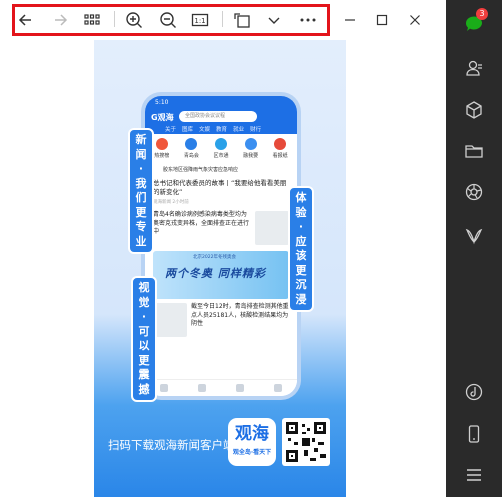 Image resolution: width=502 pixels, height=497 pixels. I want to click on more-menu-button, so click(274, 20).